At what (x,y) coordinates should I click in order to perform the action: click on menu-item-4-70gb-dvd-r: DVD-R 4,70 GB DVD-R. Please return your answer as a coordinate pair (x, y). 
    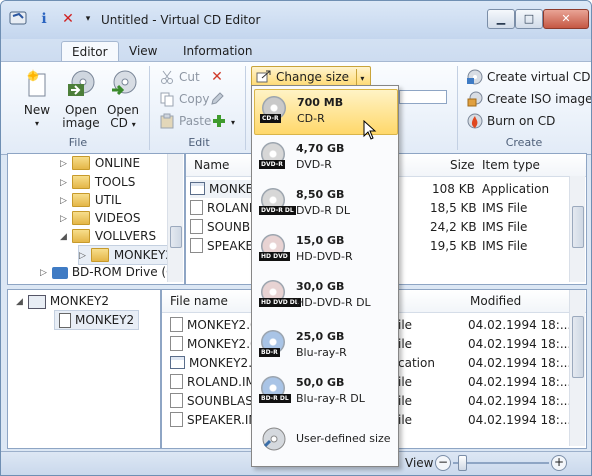
    Looking at the image, I should click on (325, 158).